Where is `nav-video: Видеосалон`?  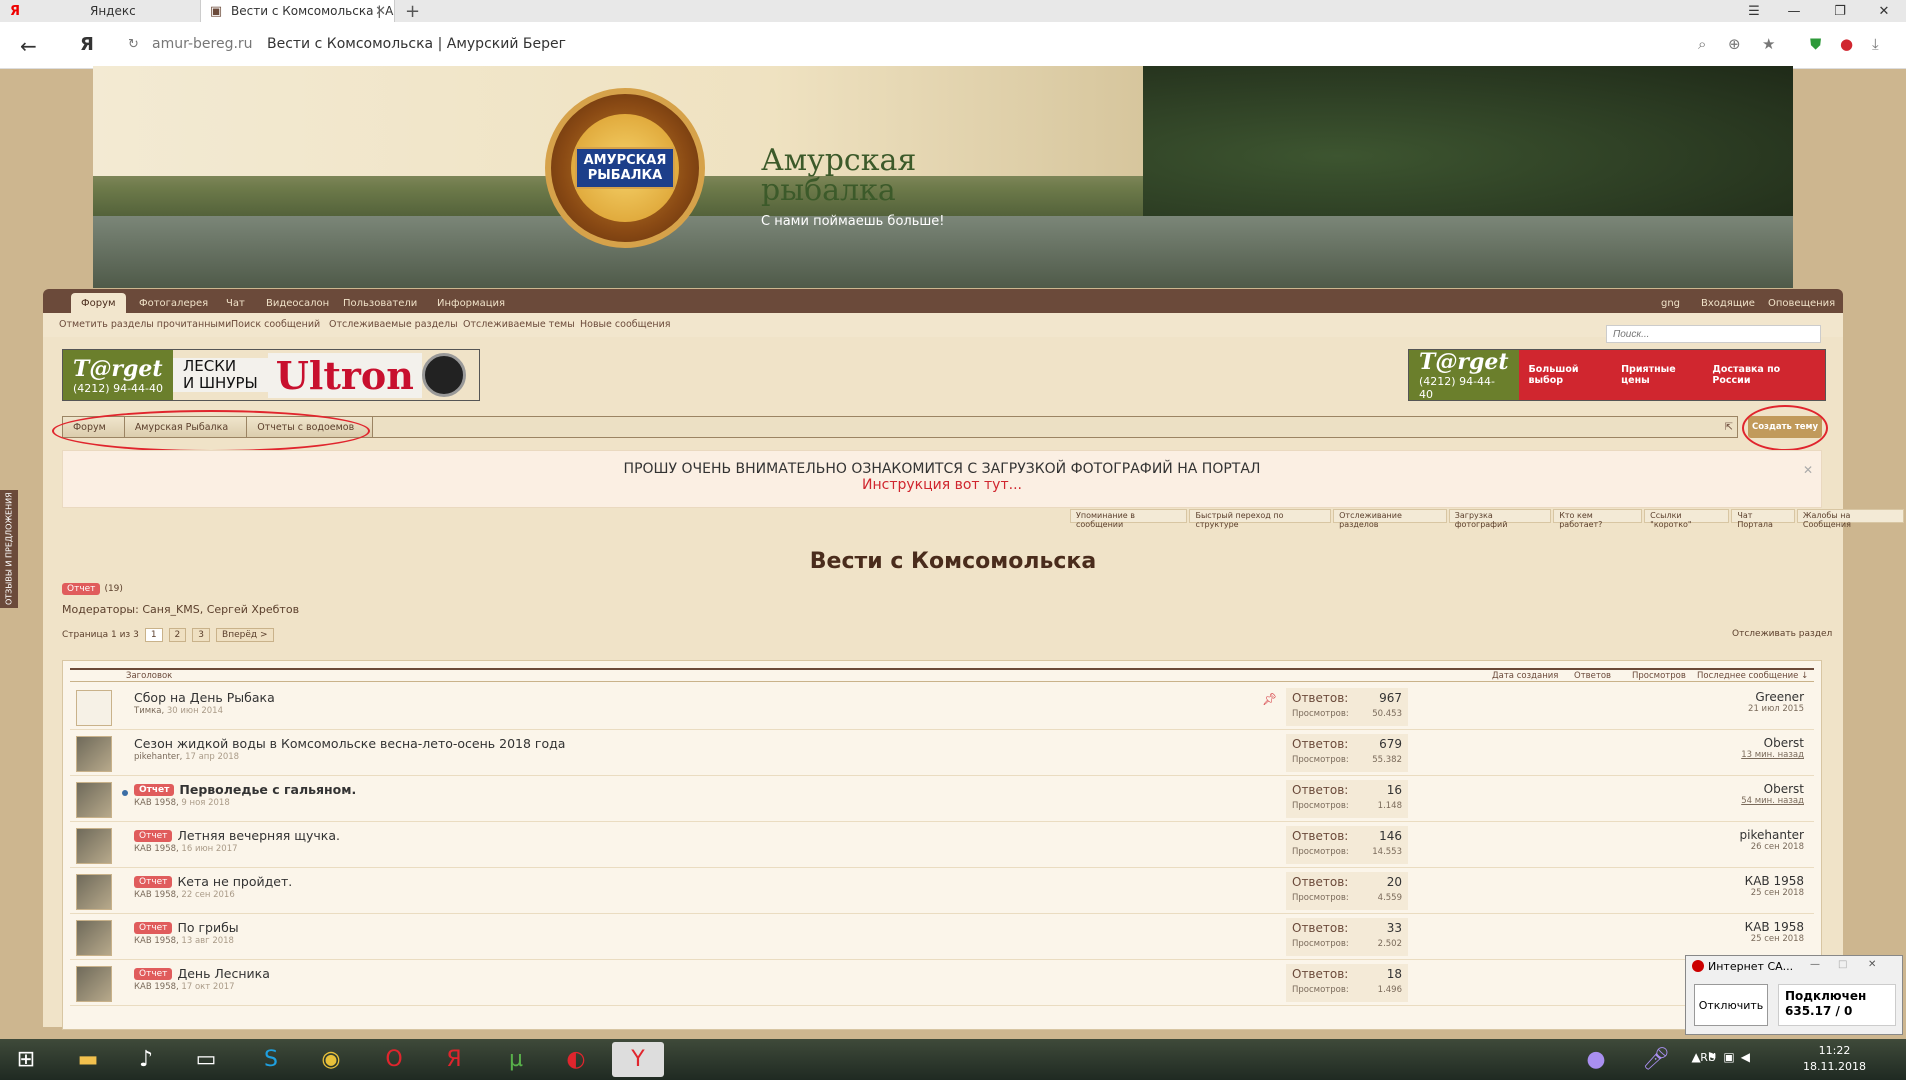 nav-video: Видеосалон is located at coordinates (297, 303).